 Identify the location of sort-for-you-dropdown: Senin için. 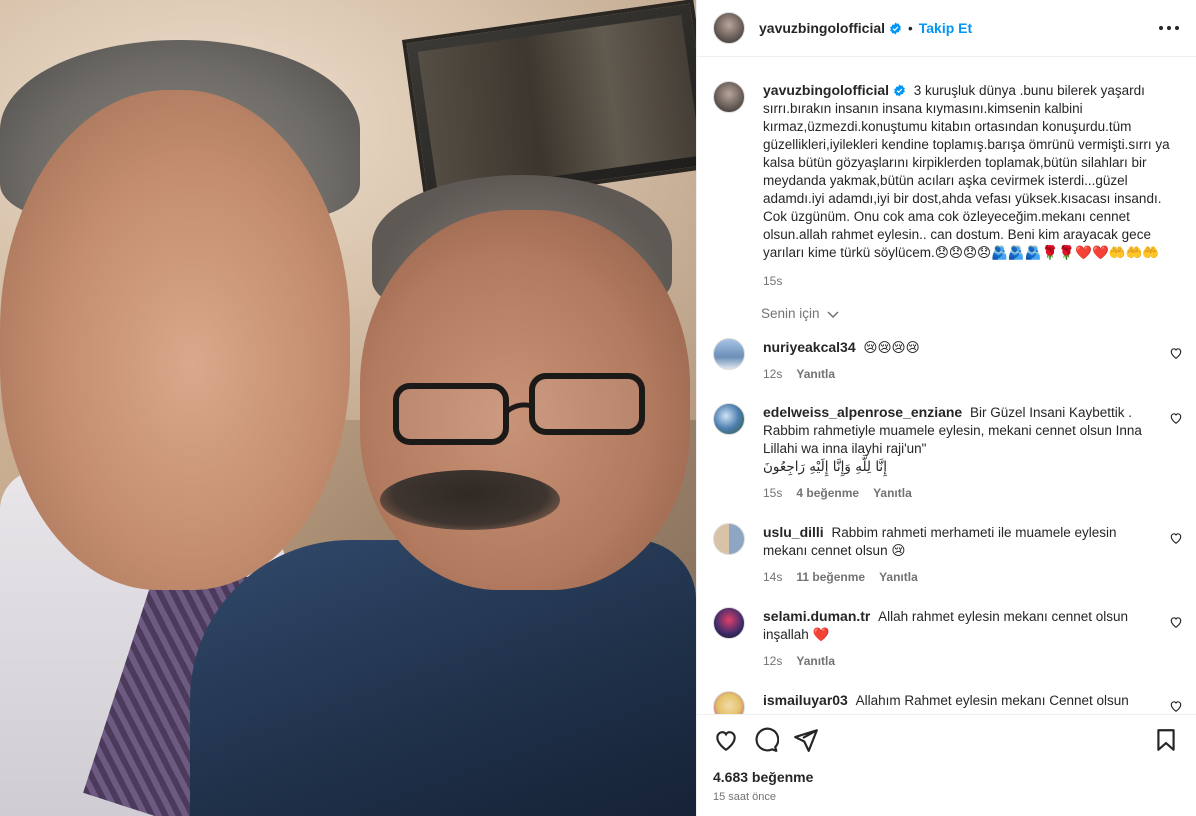
(800, 313).